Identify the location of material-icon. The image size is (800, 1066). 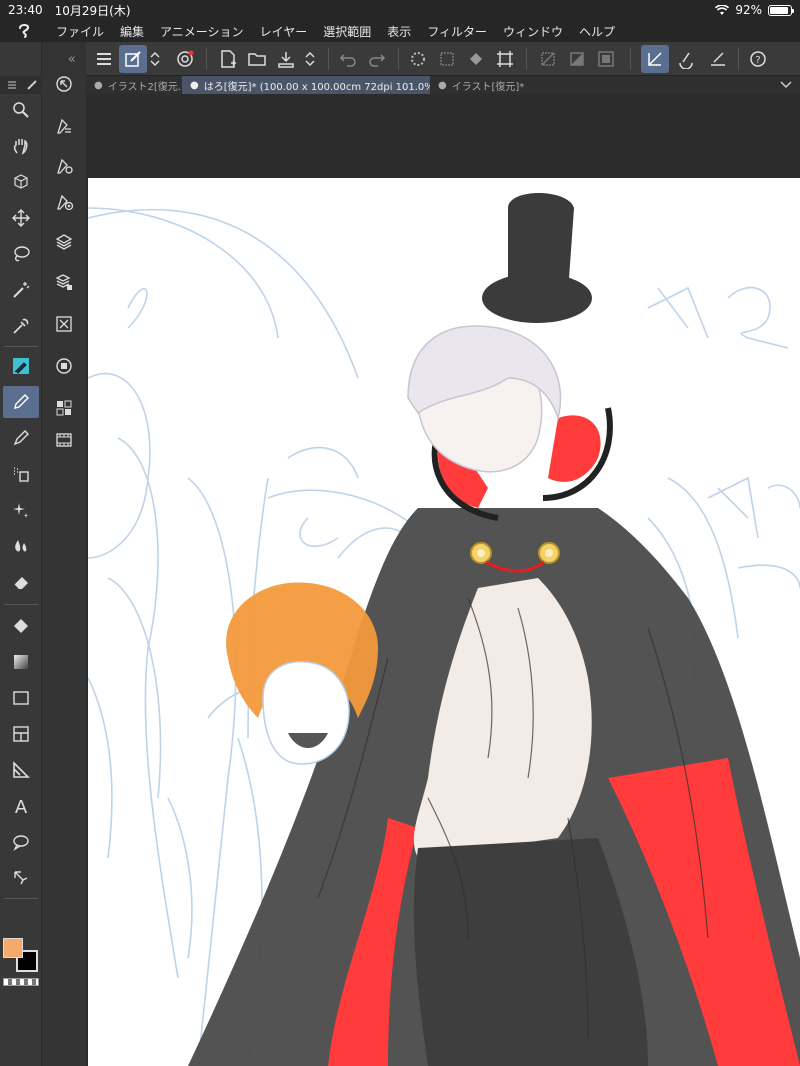
(64, 324).